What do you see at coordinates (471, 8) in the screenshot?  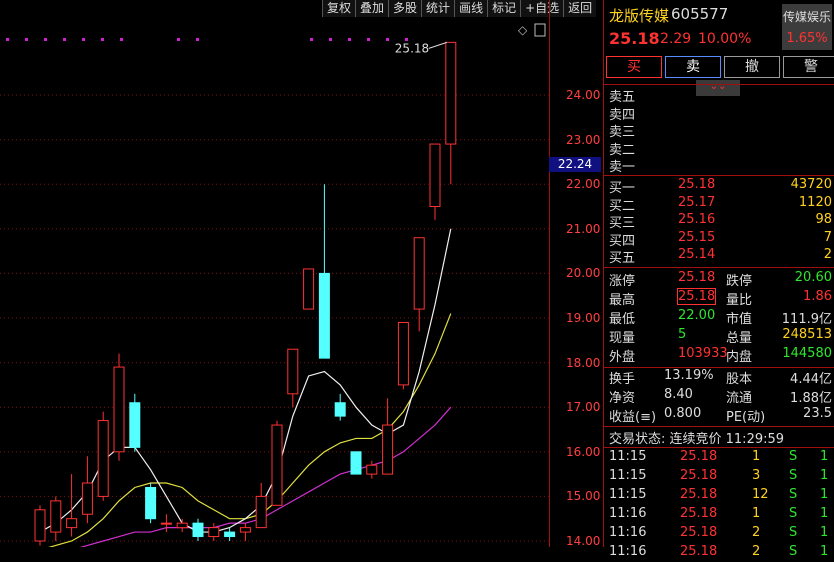 I see `draw-line-button: 画线` at bounding box center [471, 8].